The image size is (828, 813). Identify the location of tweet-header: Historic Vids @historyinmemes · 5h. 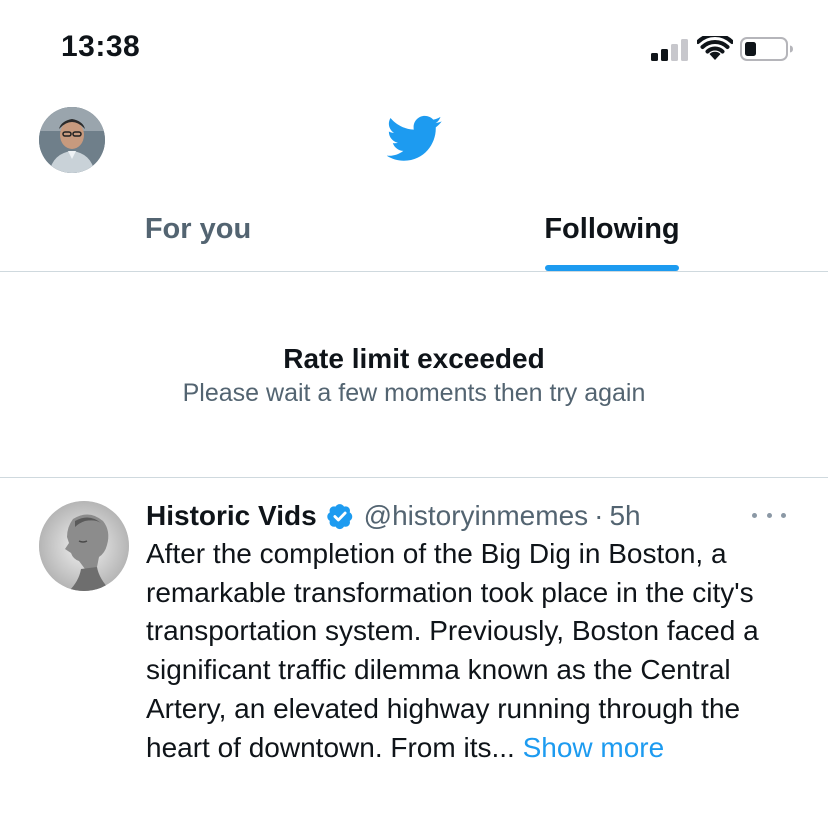
(393, 516).